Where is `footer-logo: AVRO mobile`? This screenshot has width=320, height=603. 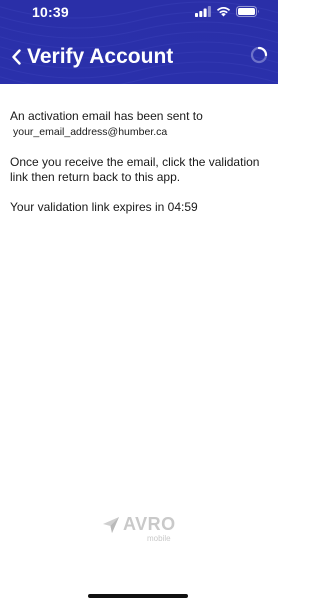 footer-logo: AVRO mobile is located at coordinates (139, 530).